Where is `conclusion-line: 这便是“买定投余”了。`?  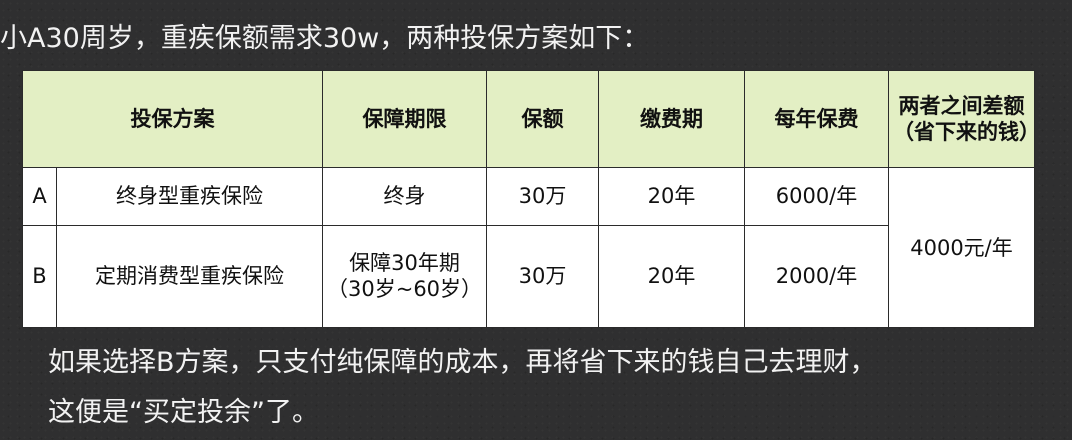
conclusion-line: 这便是“买定投余”了。 is located at coordinates (183, 412).